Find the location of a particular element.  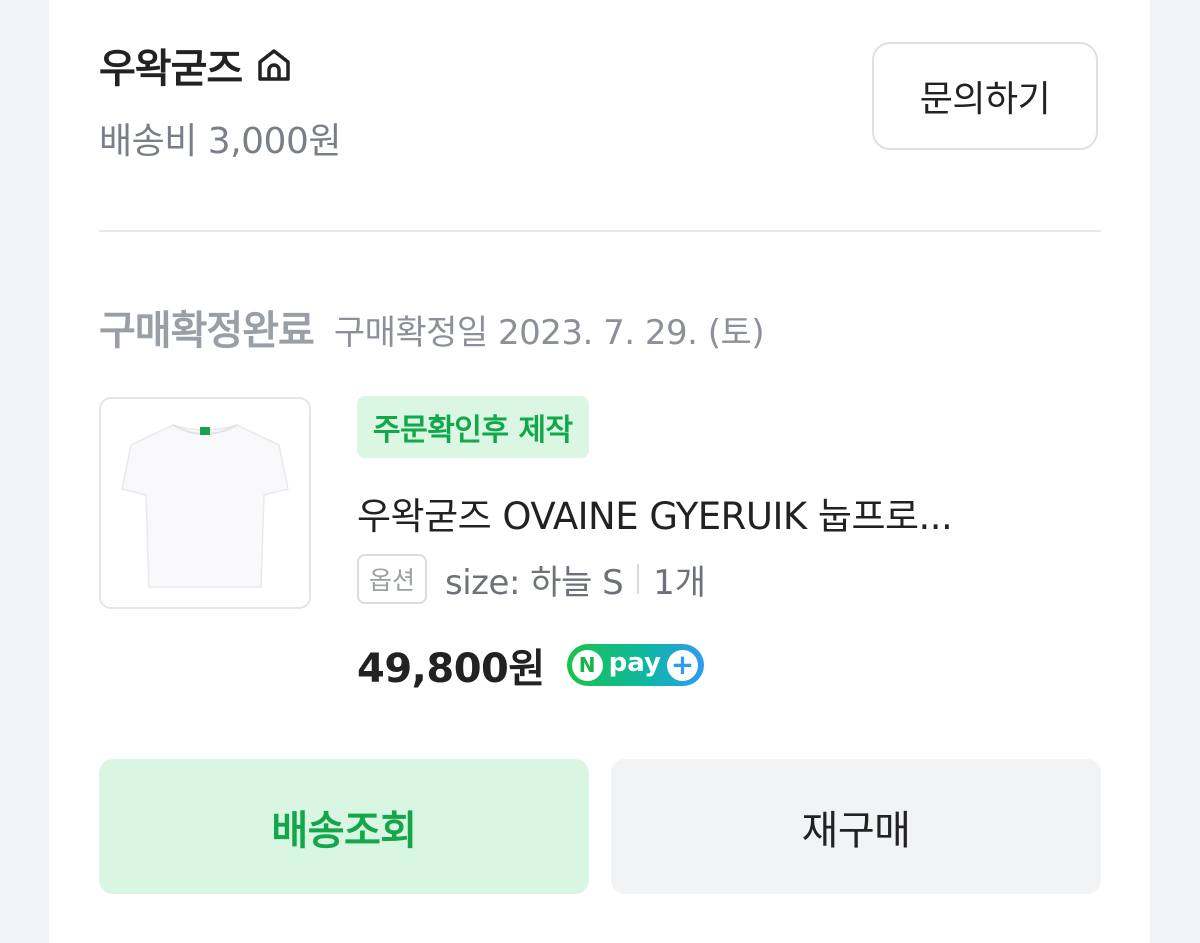

plus-icon: + is located at coordinates (682, 665).